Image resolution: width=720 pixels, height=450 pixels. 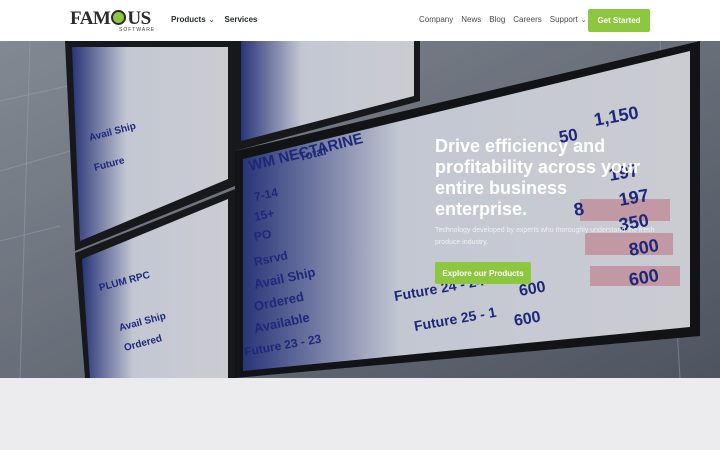 I want to click on nav-products: Products ⌄, so click(x=193, y=19).